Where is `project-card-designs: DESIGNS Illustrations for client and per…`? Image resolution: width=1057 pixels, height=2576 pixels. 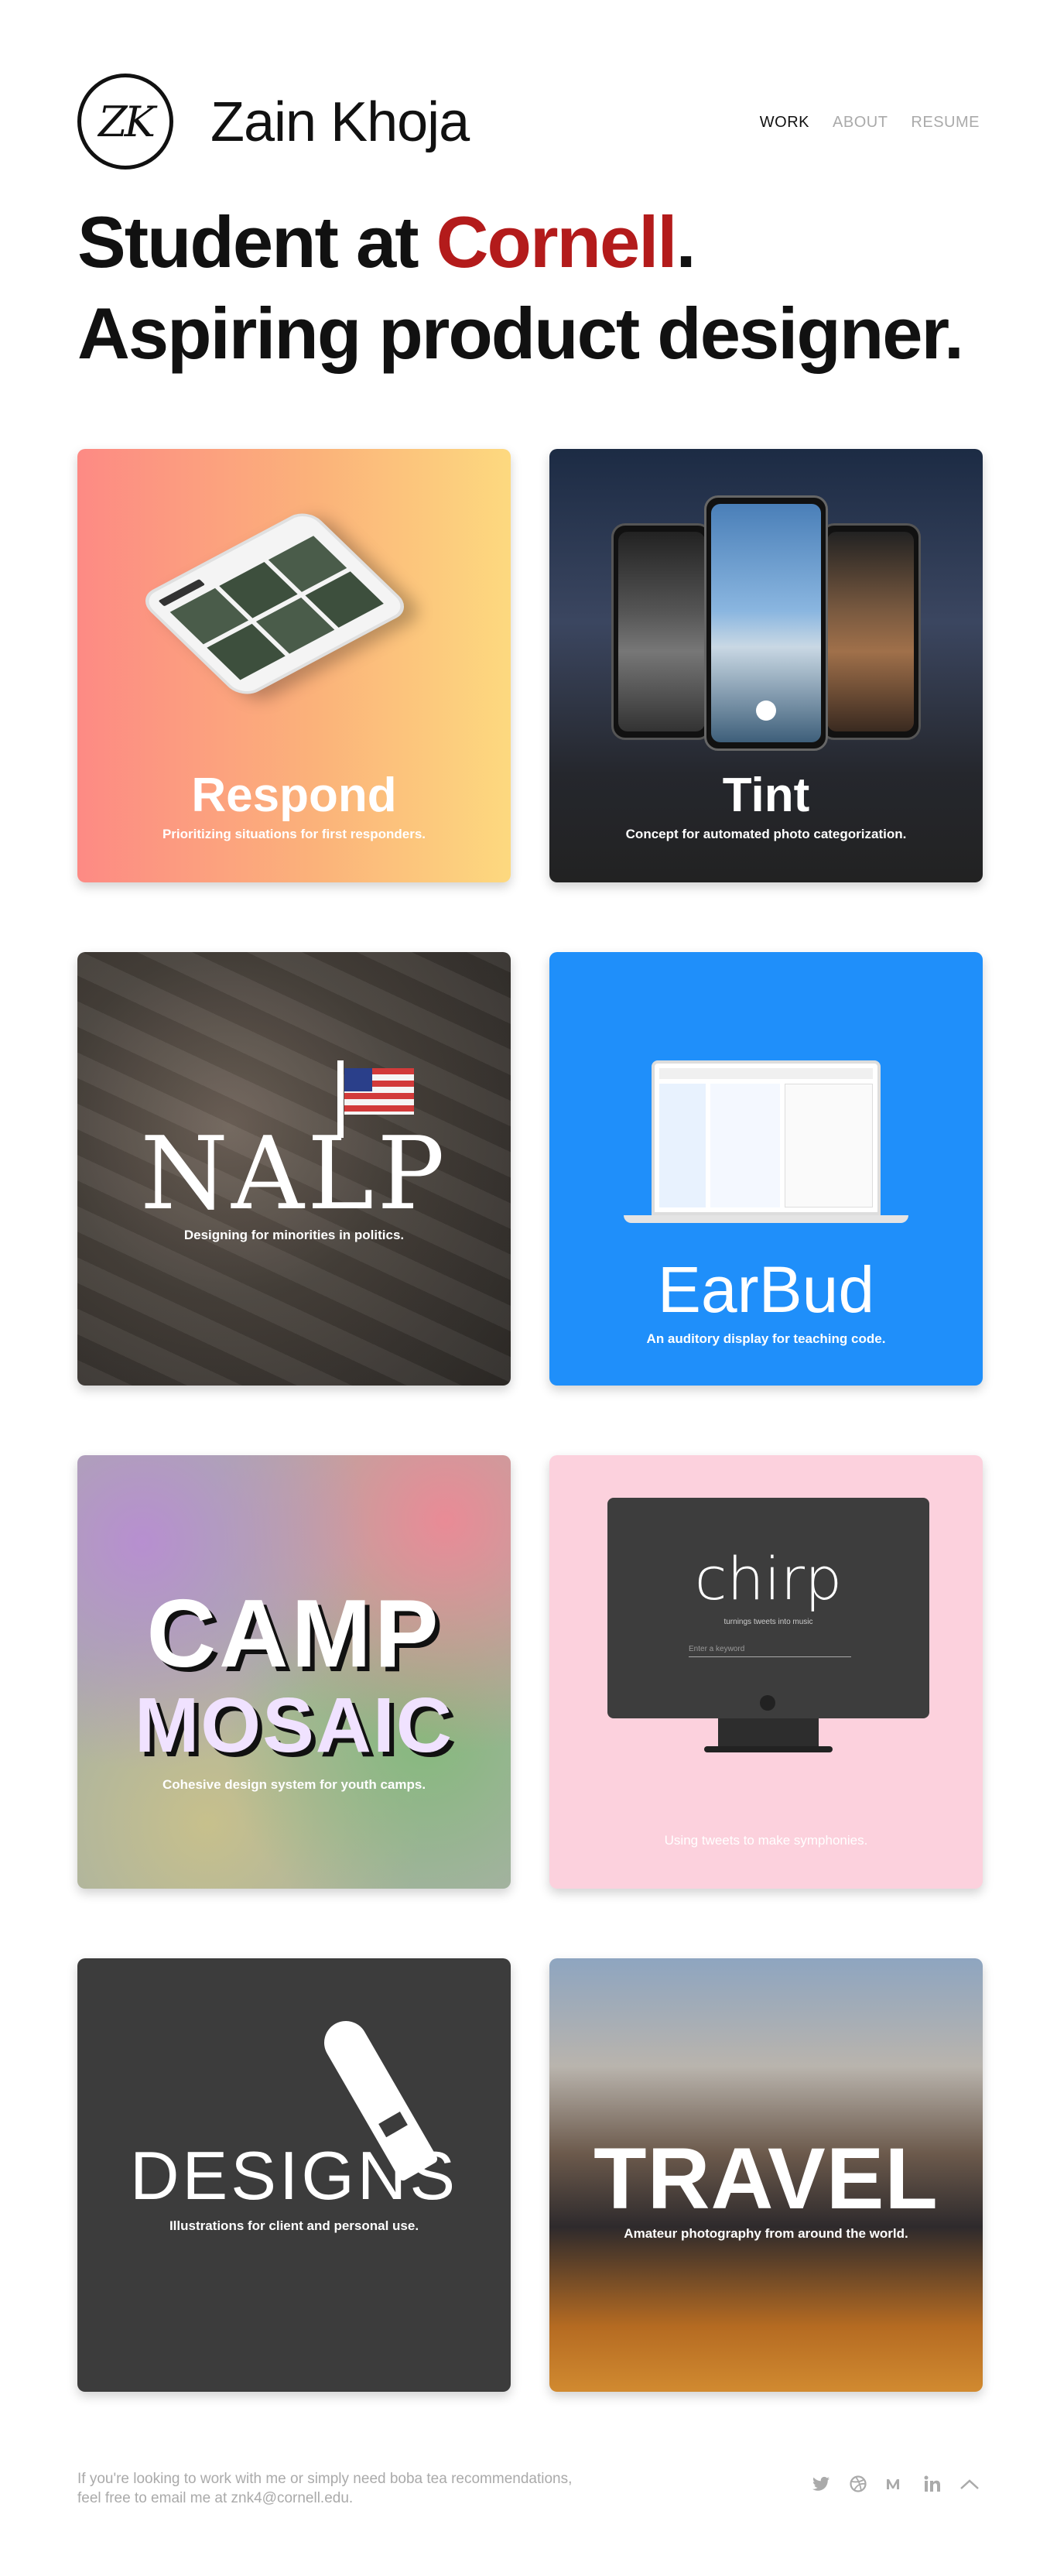 project-card-designs: DESIGNS Illustrations for client and per… is located at coordinates (294, 2175).